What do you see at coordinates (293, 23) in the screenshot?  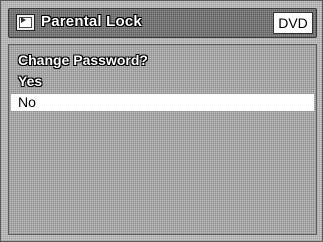 I see `media-badge: DVD` at bounding box center [293, 23].